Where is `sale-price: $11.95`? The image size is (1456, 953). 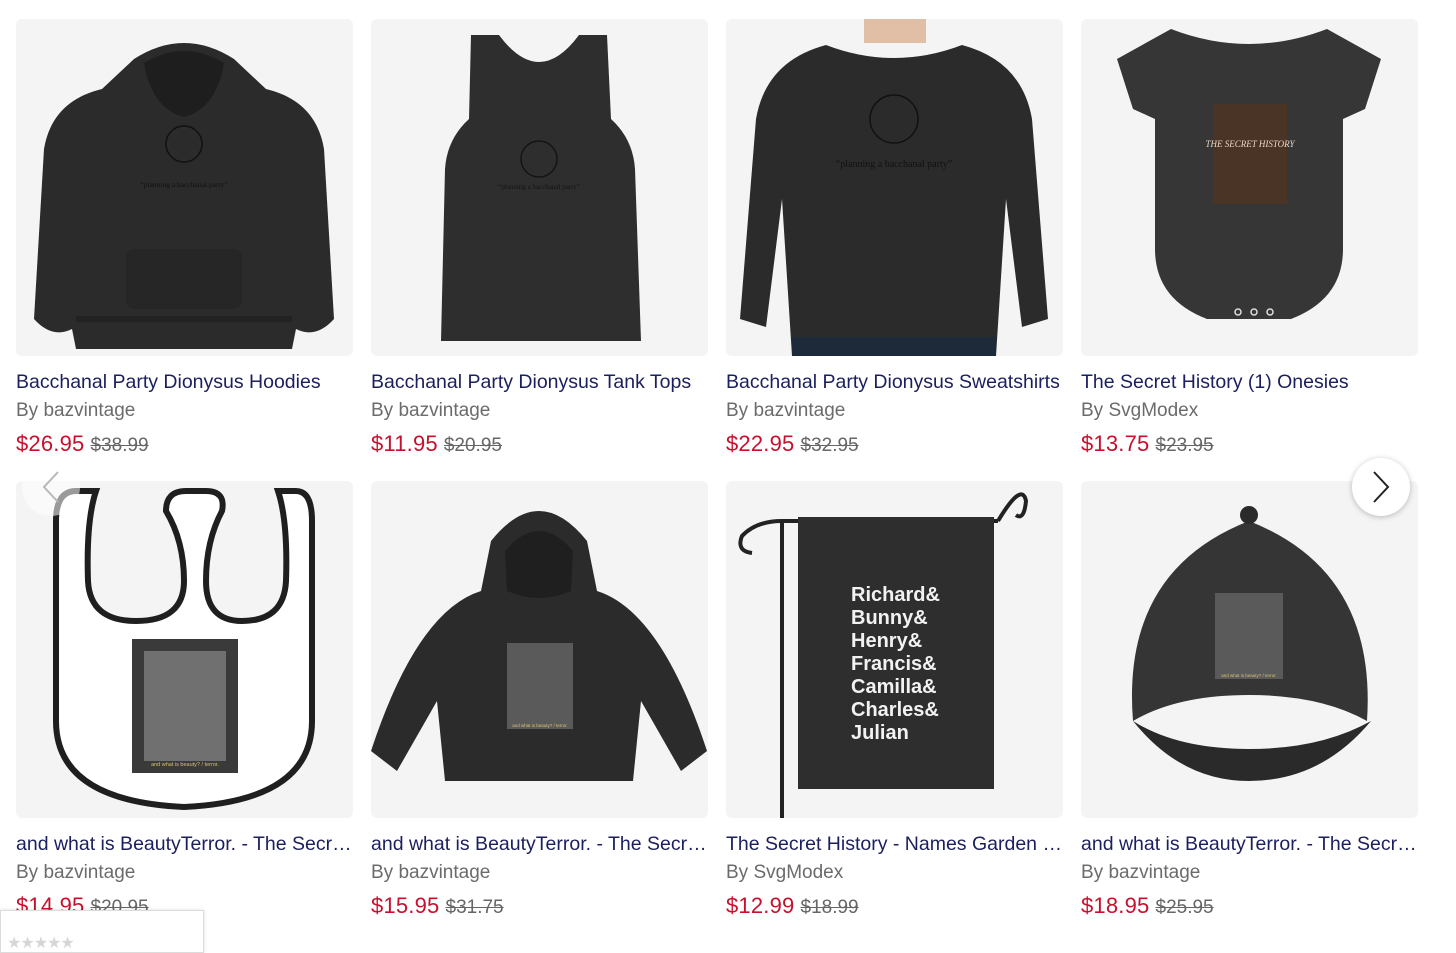 sale-price: $11.95 is located at coordinates (404, 443).